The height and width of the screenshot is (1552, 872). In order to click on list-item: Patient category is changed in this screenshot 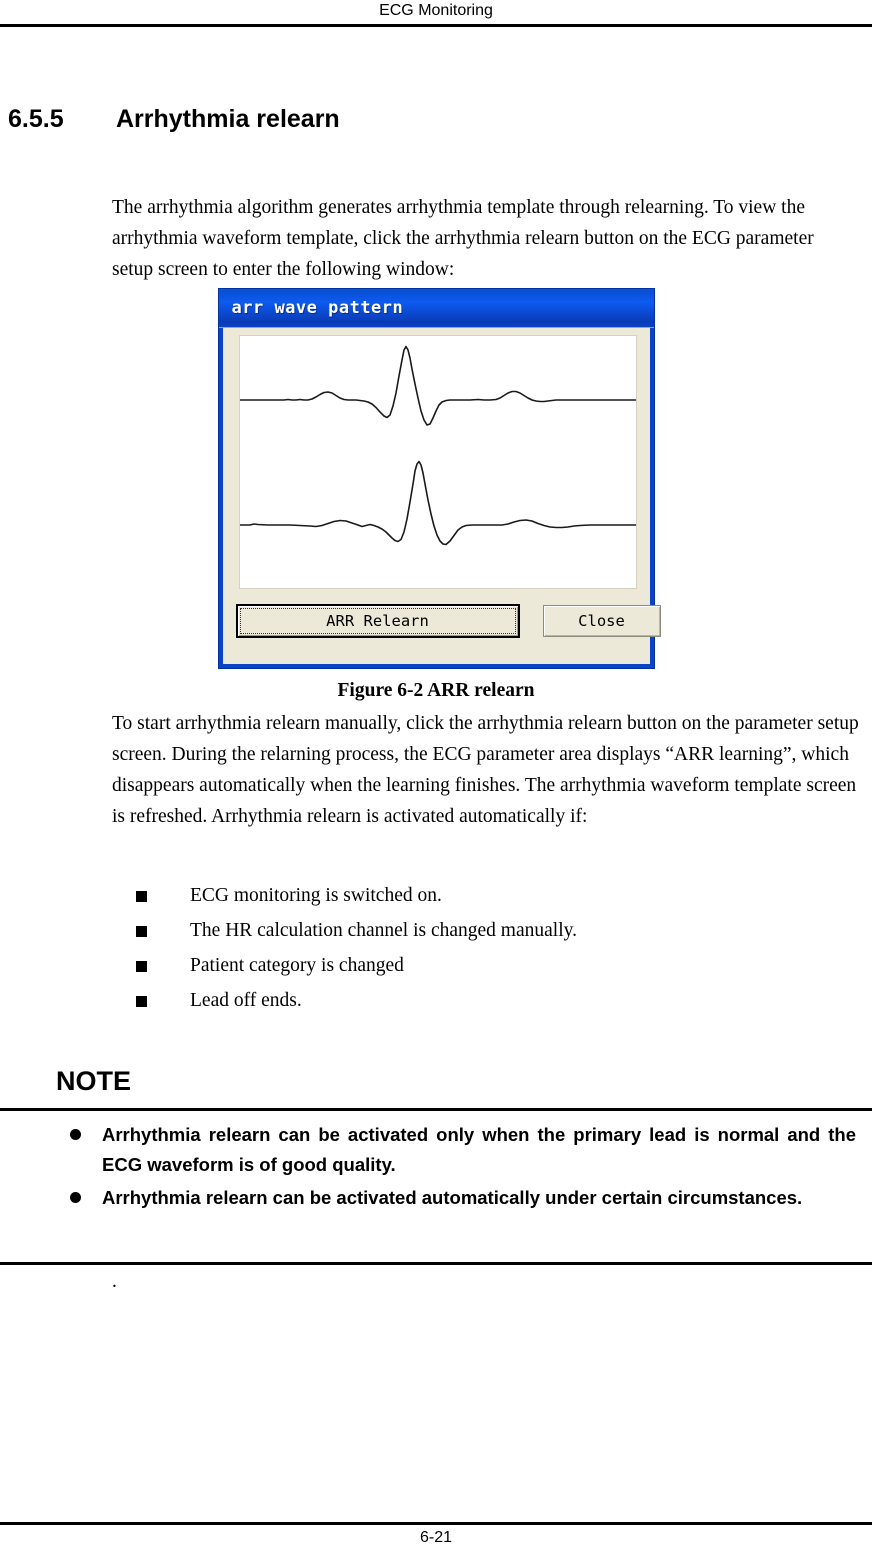, I will do `click(486, 965)`.